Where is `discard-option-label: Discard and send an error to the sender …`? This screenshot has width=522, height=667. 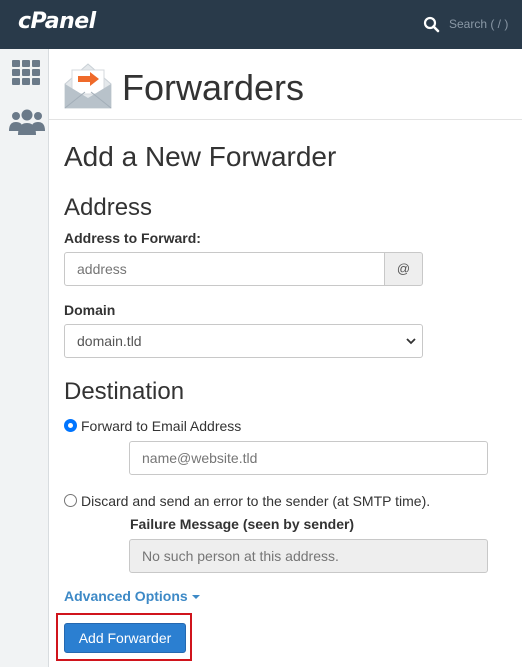
discard-option-label: Discard and send an error to the sender … is located at coordinates (256, 501).